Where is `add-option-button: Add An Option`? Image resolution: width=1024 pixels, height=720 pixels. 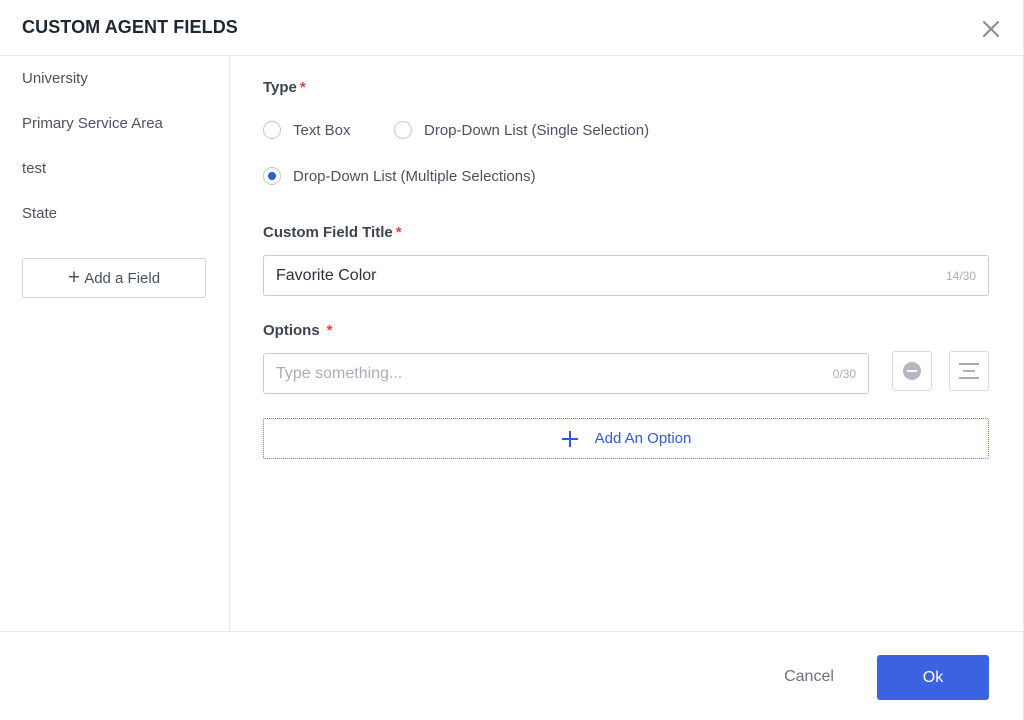 add-option-button: Add An Option is located at coordinates (626, 438).